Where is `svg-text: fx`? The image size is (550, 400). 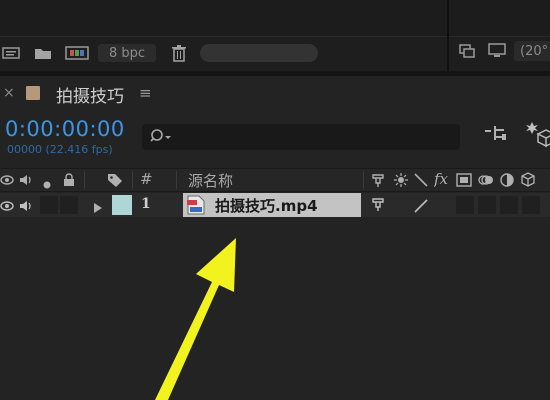 svg-text: fx is located at coordinates (441, 179).